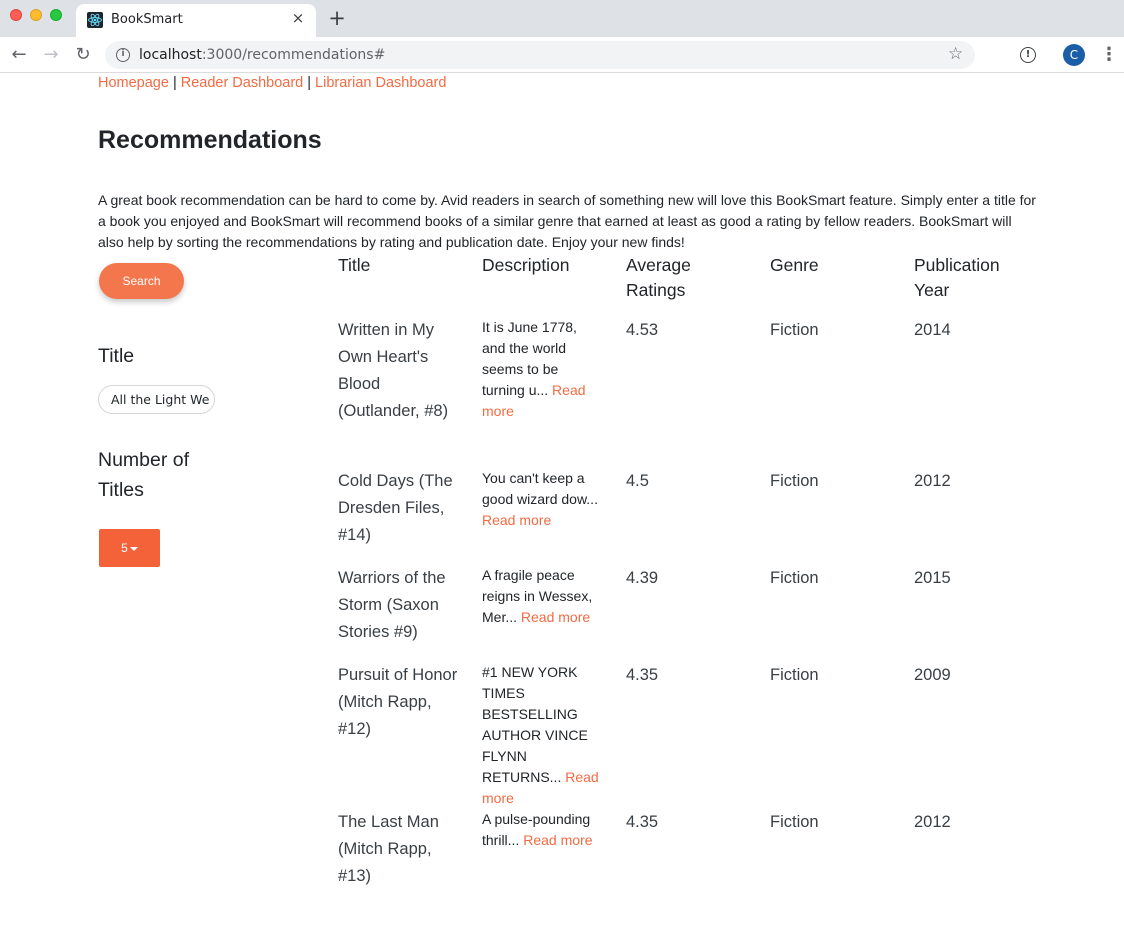 The height and width of the screenshot is (933, 1124). I want to click on book-year: 2009, so click(932, 675).